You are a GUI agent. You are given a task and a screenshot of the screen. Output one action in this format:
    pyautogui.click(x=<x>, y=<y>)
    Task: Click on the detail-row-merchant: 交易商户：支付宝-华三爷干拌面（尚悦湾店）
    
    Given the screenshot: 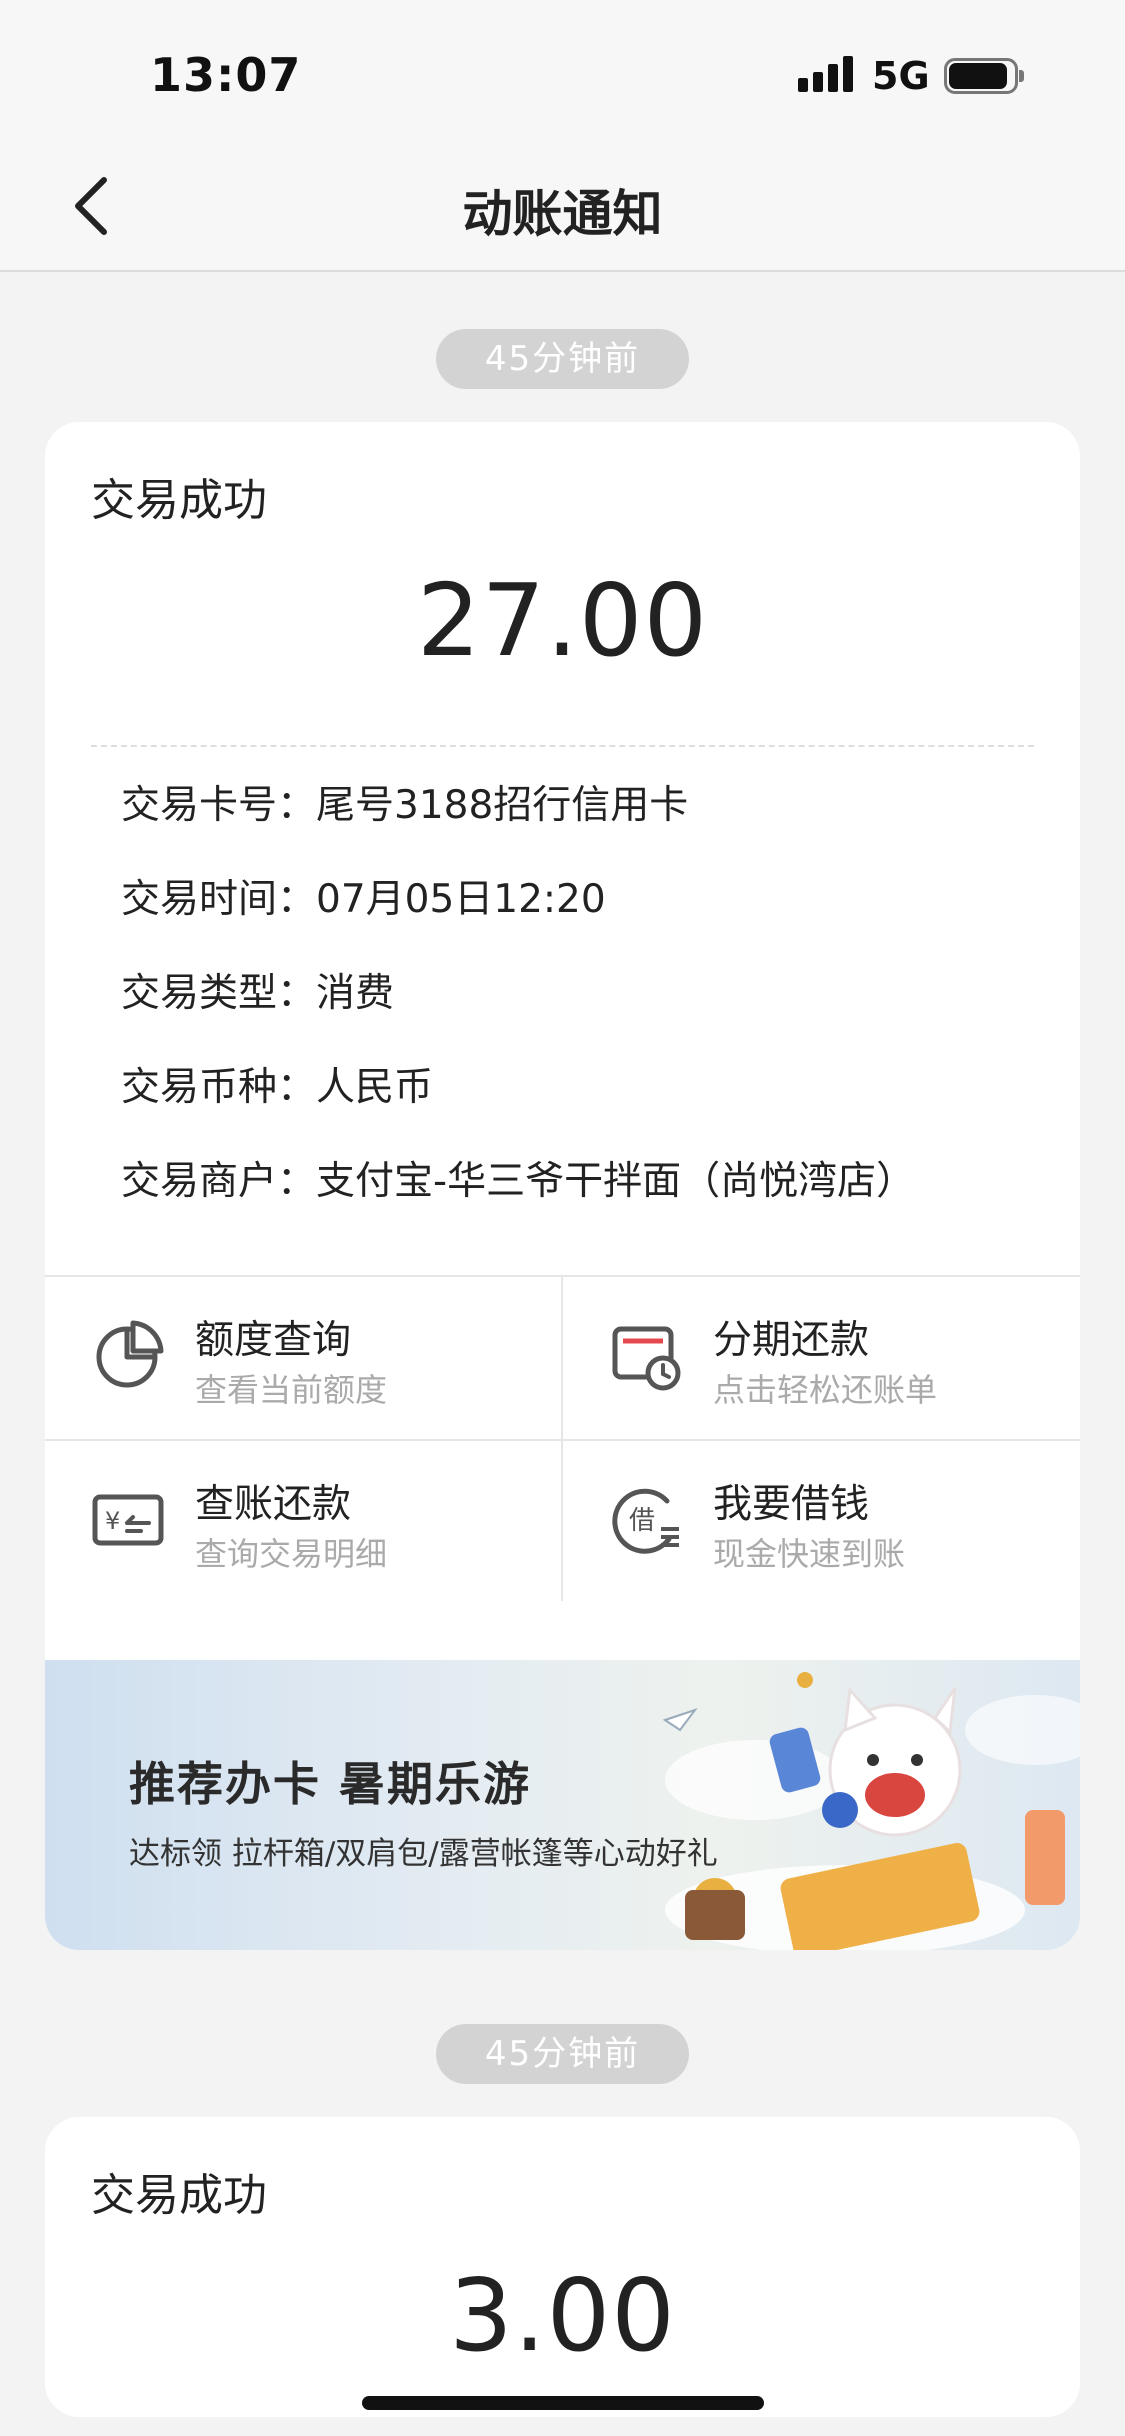 What is the action you would take?
    pyautogui.click(x=518, y=1178)
    